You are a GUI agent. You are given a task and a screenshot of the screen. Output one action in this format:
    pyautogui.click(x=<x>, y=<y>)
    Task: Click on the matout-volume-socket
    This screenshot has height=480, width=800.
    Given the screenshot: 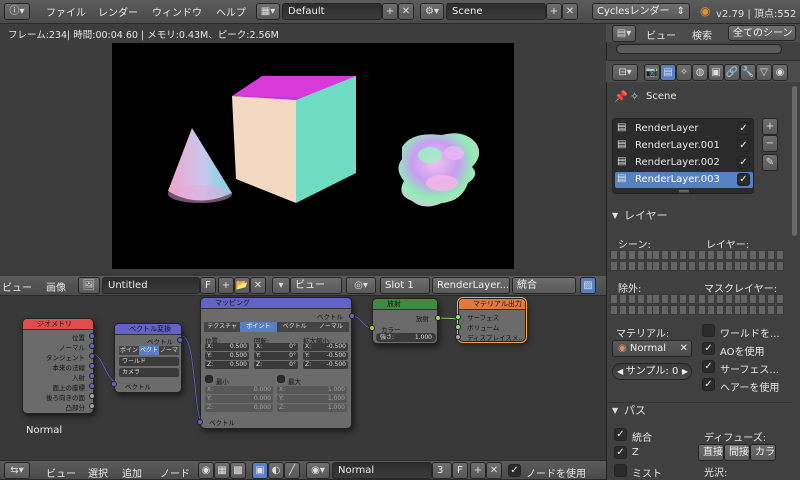 What is the action you would take?
    pyautogui.click(x=458, y=327)
    